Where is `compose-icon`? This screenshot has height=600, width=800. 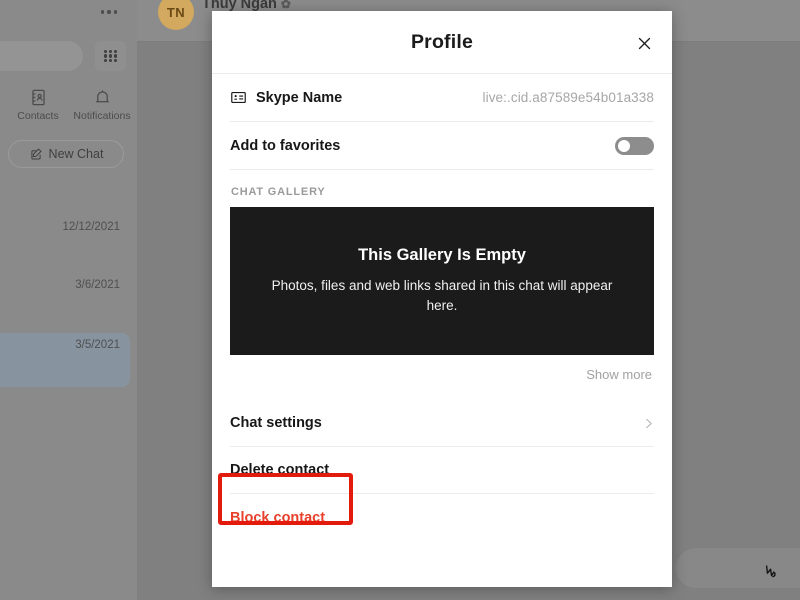 compose-icon is located at coordinates (36, 154).